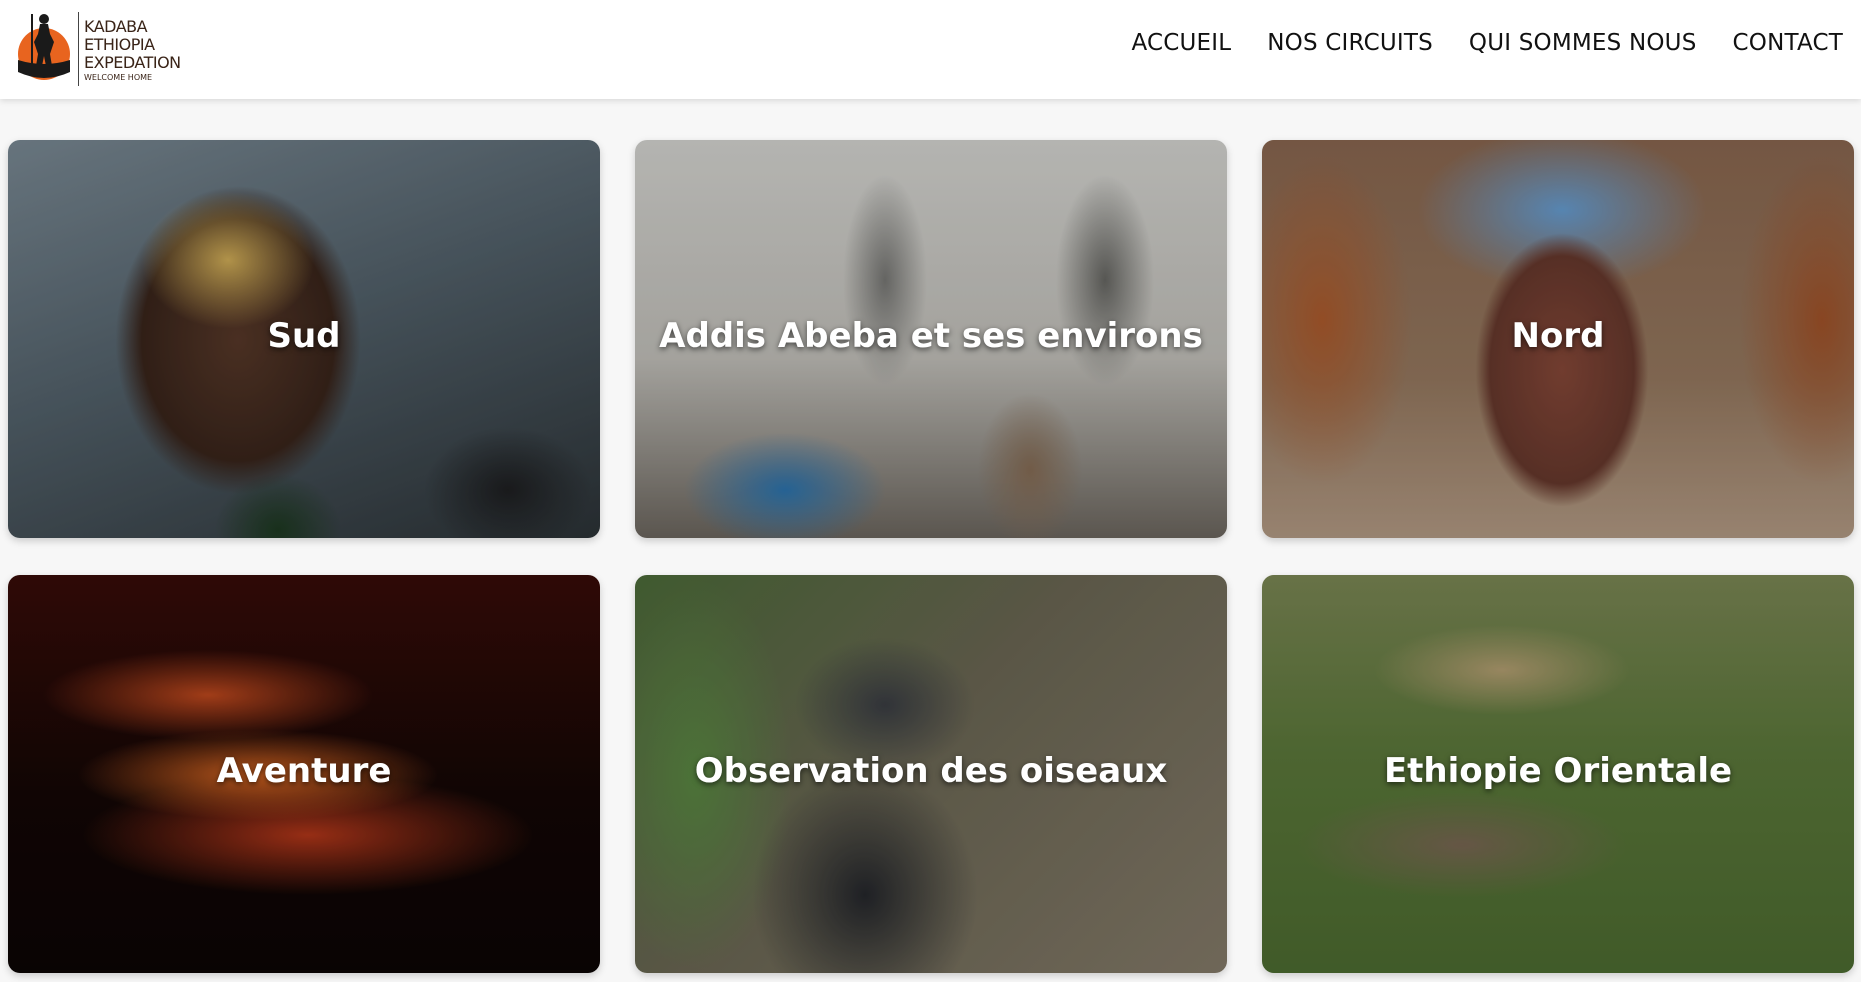 The width and height of the screenshot is (1861, 982). I want to click on card-addis-abeba: Addis Abeba et ses environs, so click(931, 339).